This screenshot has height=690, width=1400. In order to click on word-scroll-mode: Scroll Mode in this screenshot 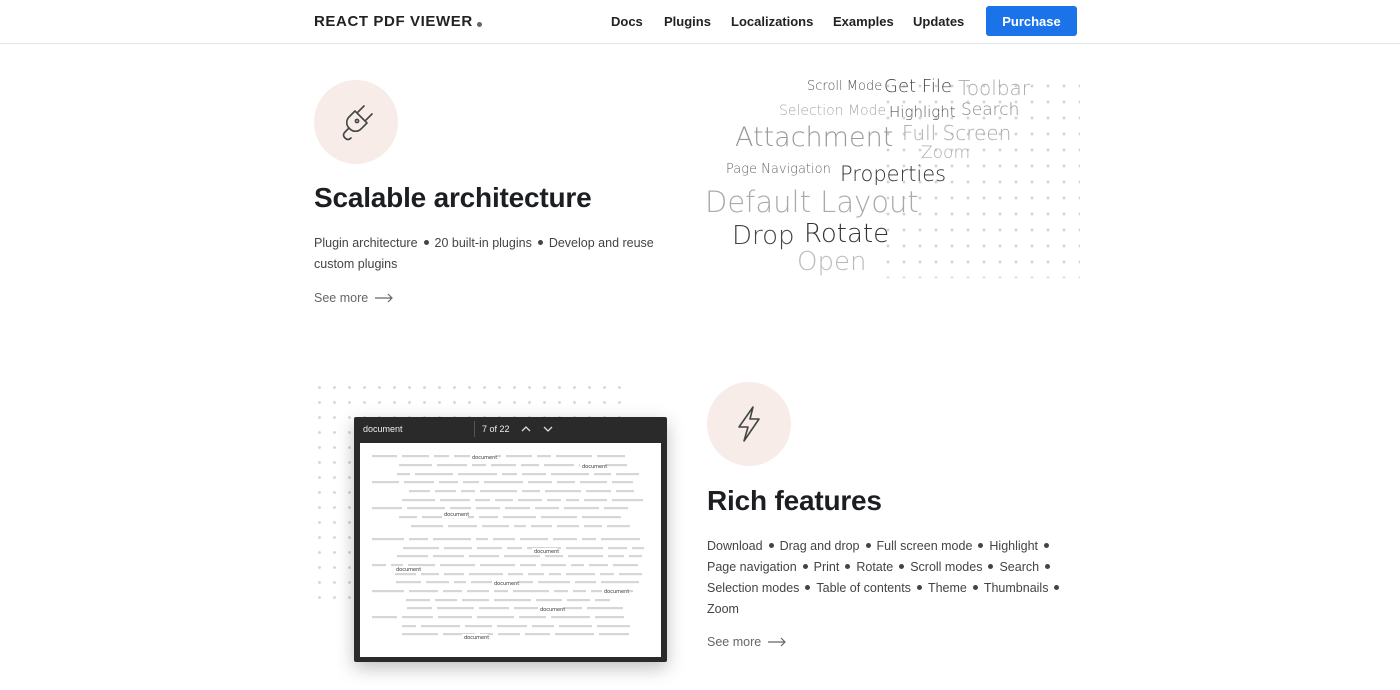, I will do `click(845, 86)`.